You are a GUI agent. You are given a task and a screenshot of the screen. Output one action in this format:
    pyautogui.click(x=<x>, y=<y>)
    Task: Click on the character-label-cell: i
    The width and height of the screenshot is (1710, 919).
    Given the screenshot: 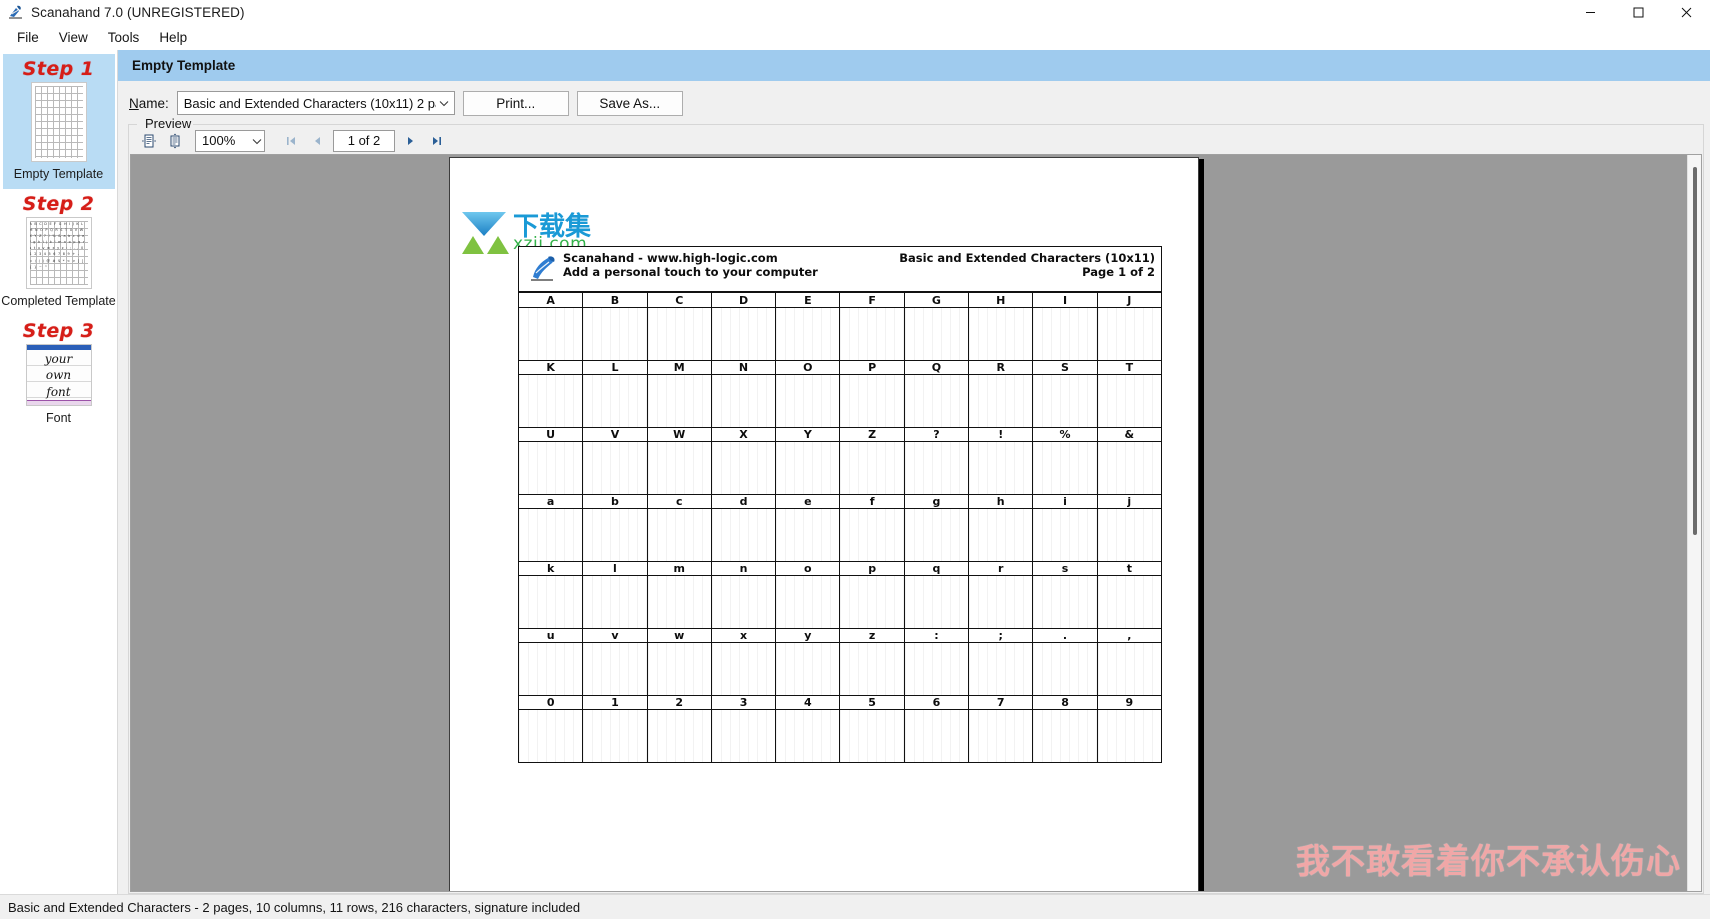 What is the action you would take?
    pyautogui.click(x=1065, y=501)
    